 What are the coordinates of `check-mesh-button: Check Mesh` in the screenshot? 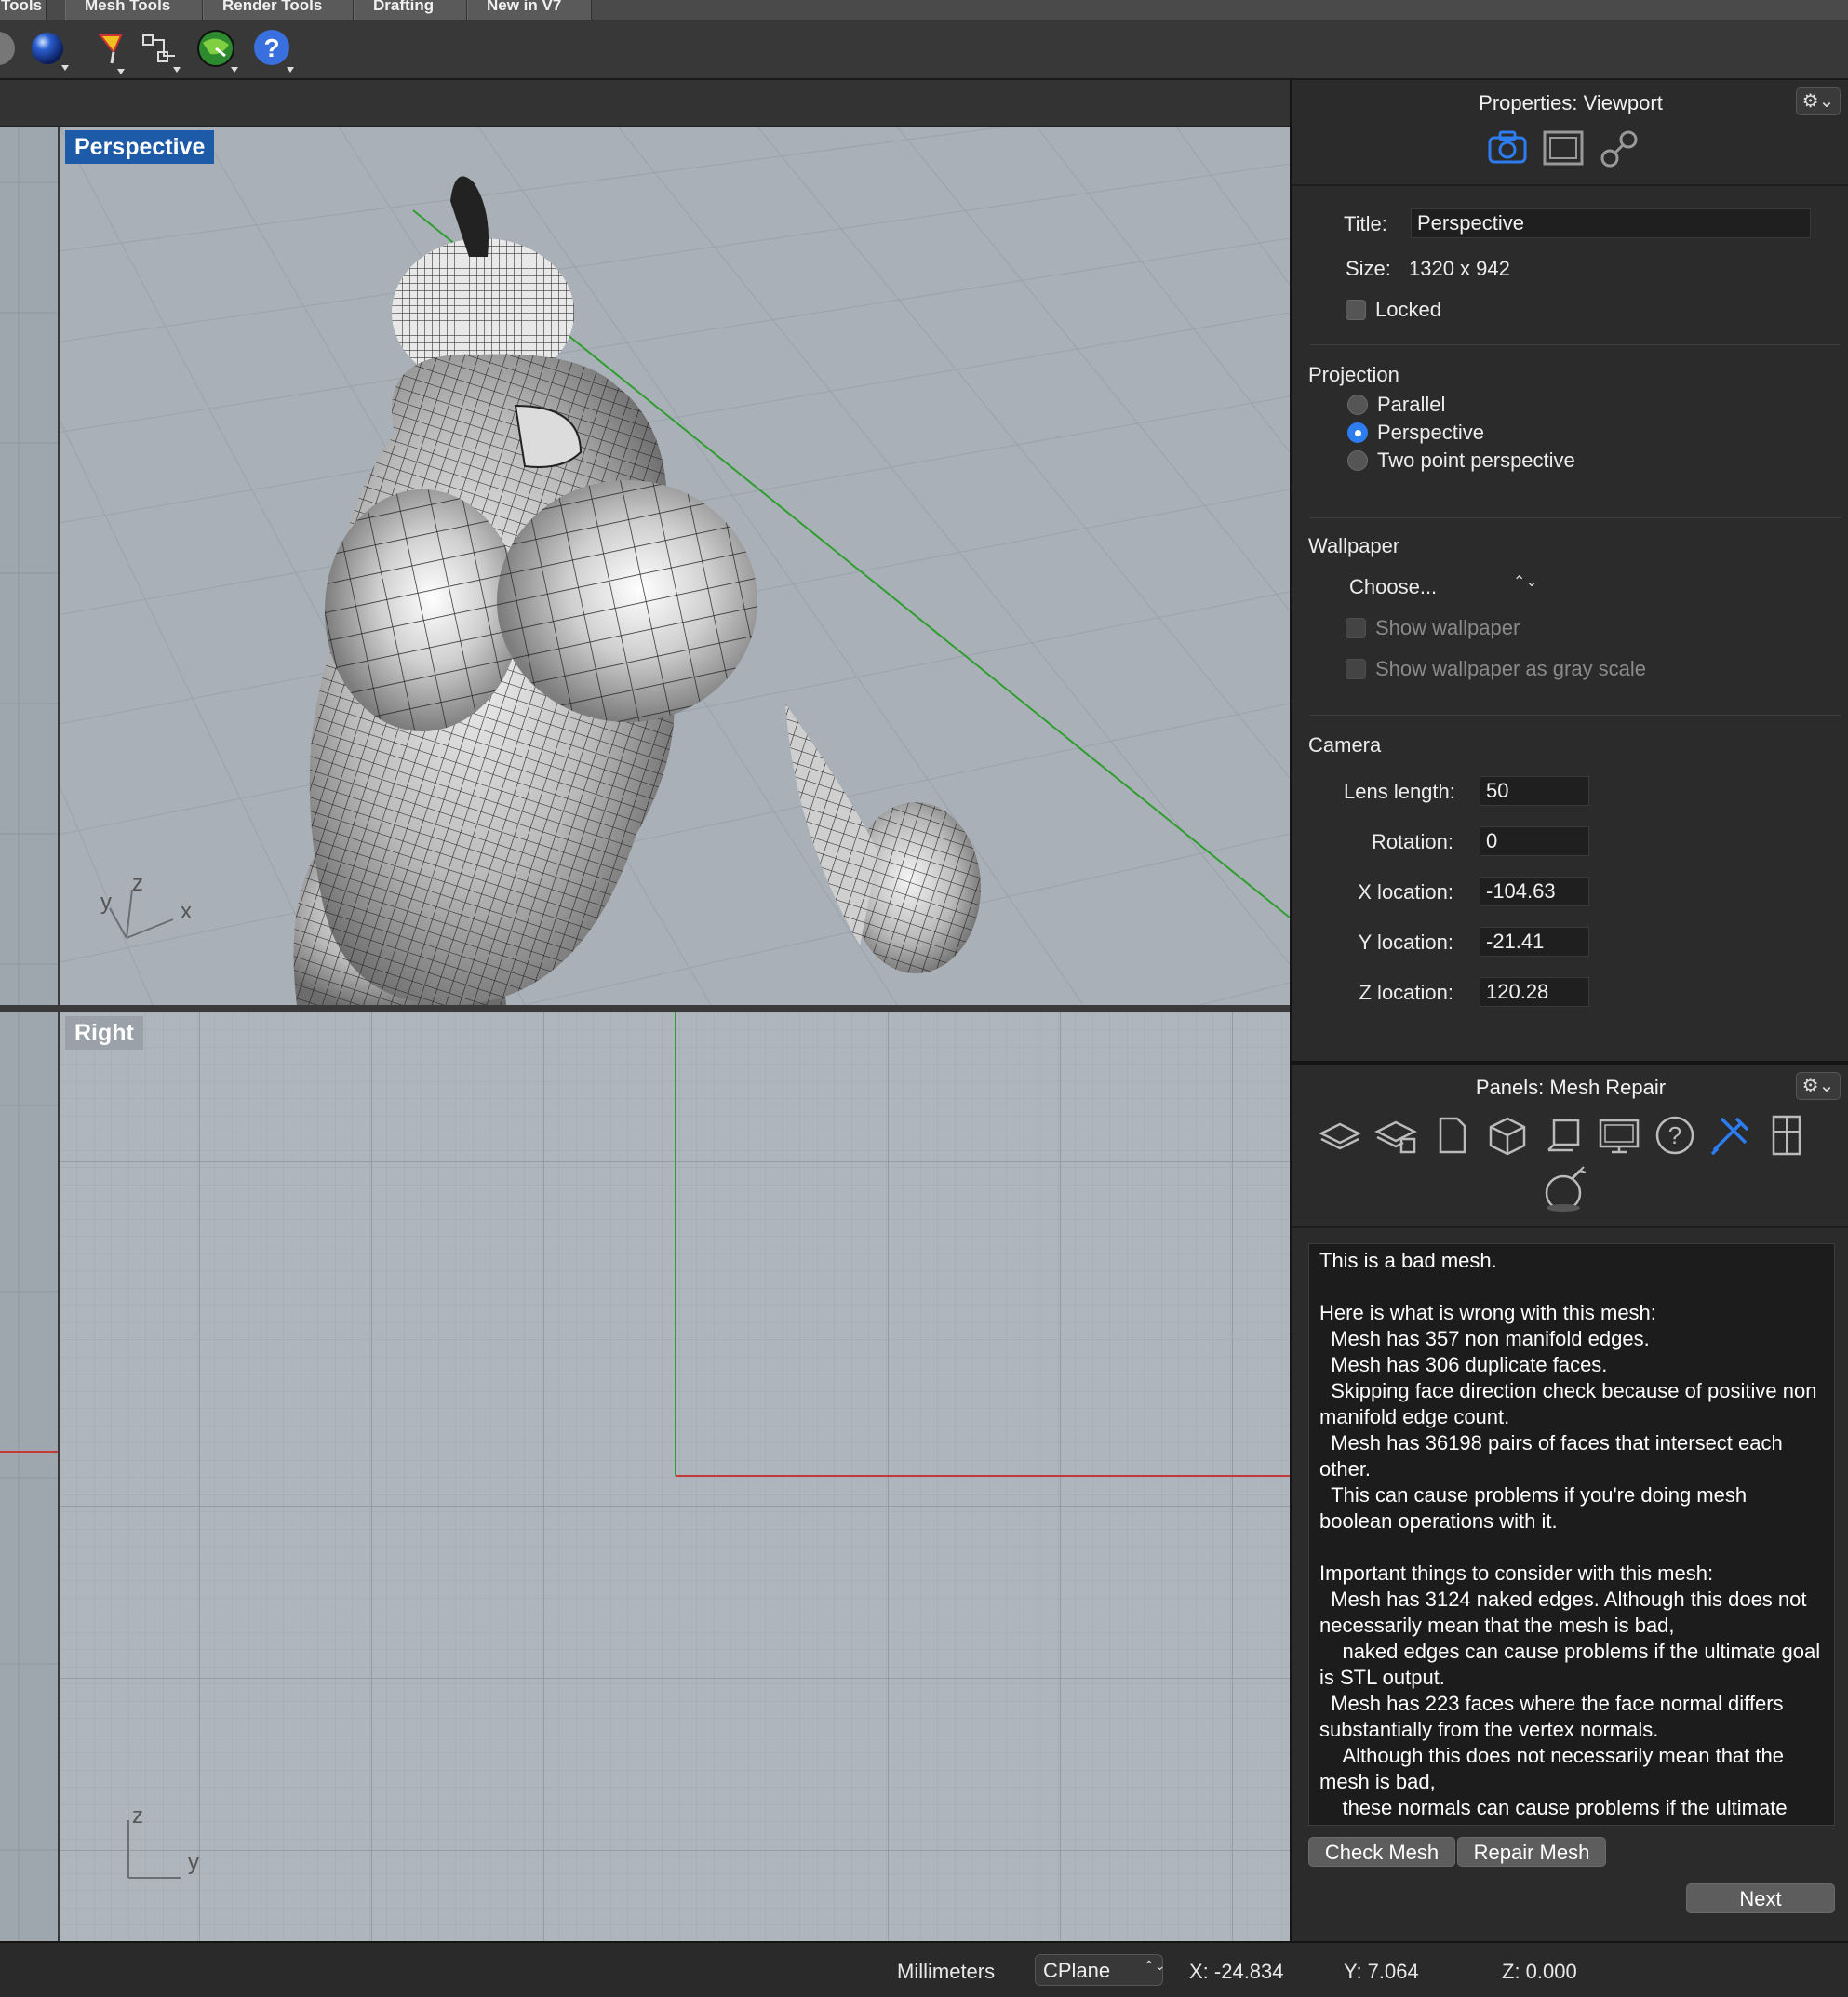 It's located at (1382, 1852).